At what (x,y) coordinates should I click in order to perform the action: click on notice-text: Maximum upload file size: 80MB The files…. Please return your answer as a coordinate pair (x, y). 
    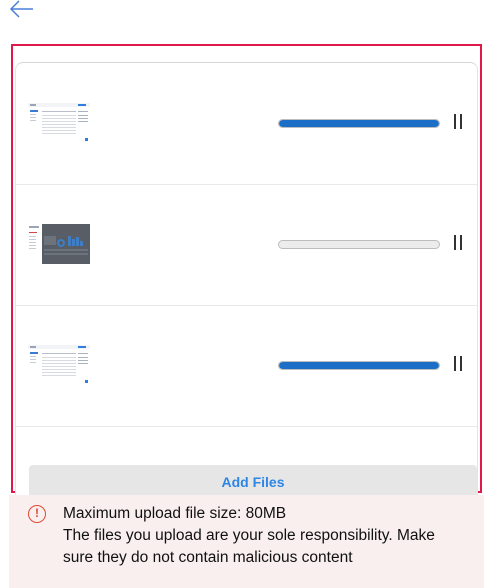
    Looking at the image, I should click on (263, 536).